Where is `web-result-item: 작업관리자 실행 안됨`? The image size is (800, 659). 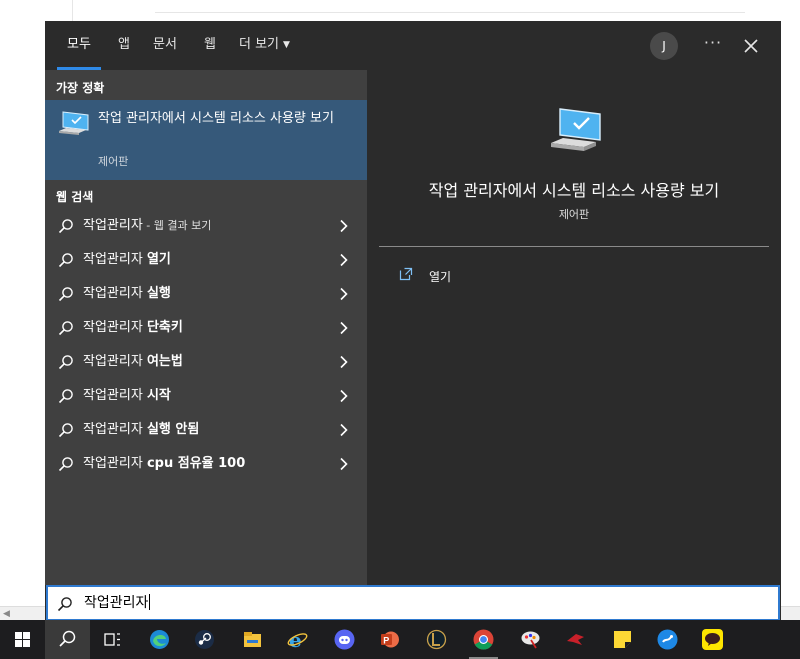
web-result-item: 작업관리자 실행 안됨 is located at coordinates (206, 430).